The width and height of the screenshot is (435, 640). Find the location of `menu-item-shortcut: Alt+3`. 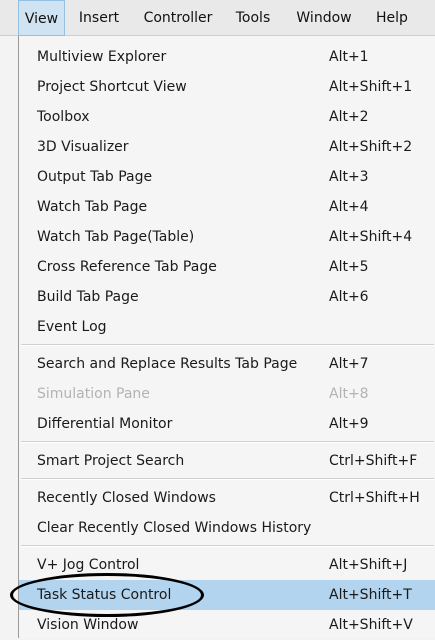

menu-item-shortcut: Alt+3 is located at coordinates (349, 177).